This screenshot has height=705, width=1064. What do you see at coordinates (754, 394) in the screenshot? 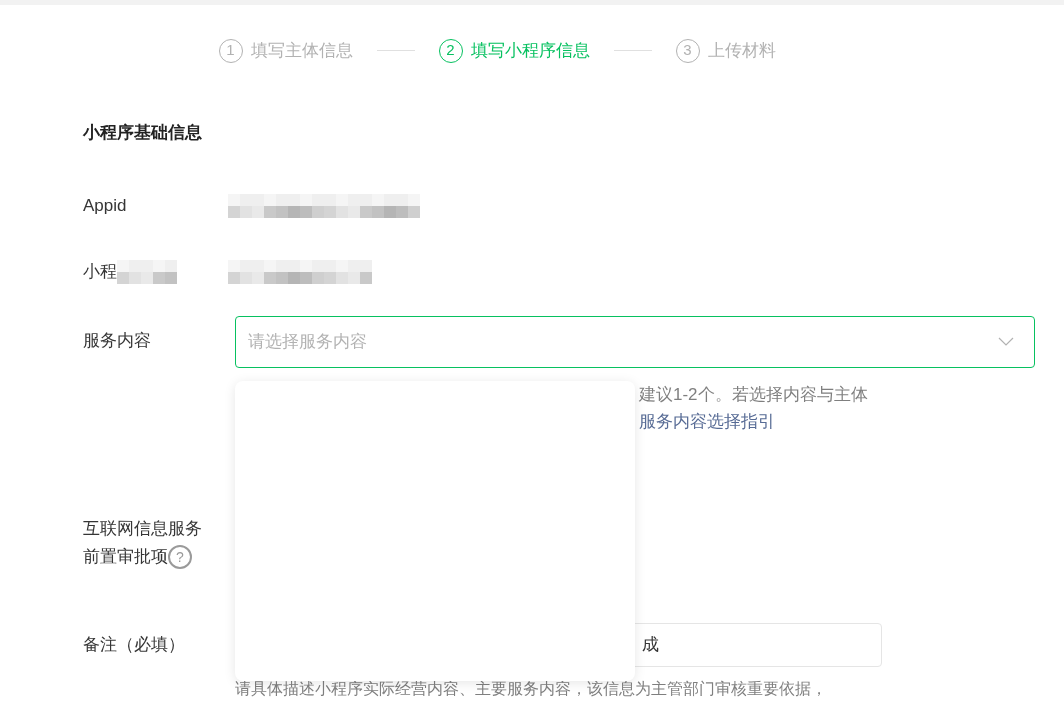
I see `hint-text: 建议1-2个。若选择内容与主体` at bounding box center [754, 394].